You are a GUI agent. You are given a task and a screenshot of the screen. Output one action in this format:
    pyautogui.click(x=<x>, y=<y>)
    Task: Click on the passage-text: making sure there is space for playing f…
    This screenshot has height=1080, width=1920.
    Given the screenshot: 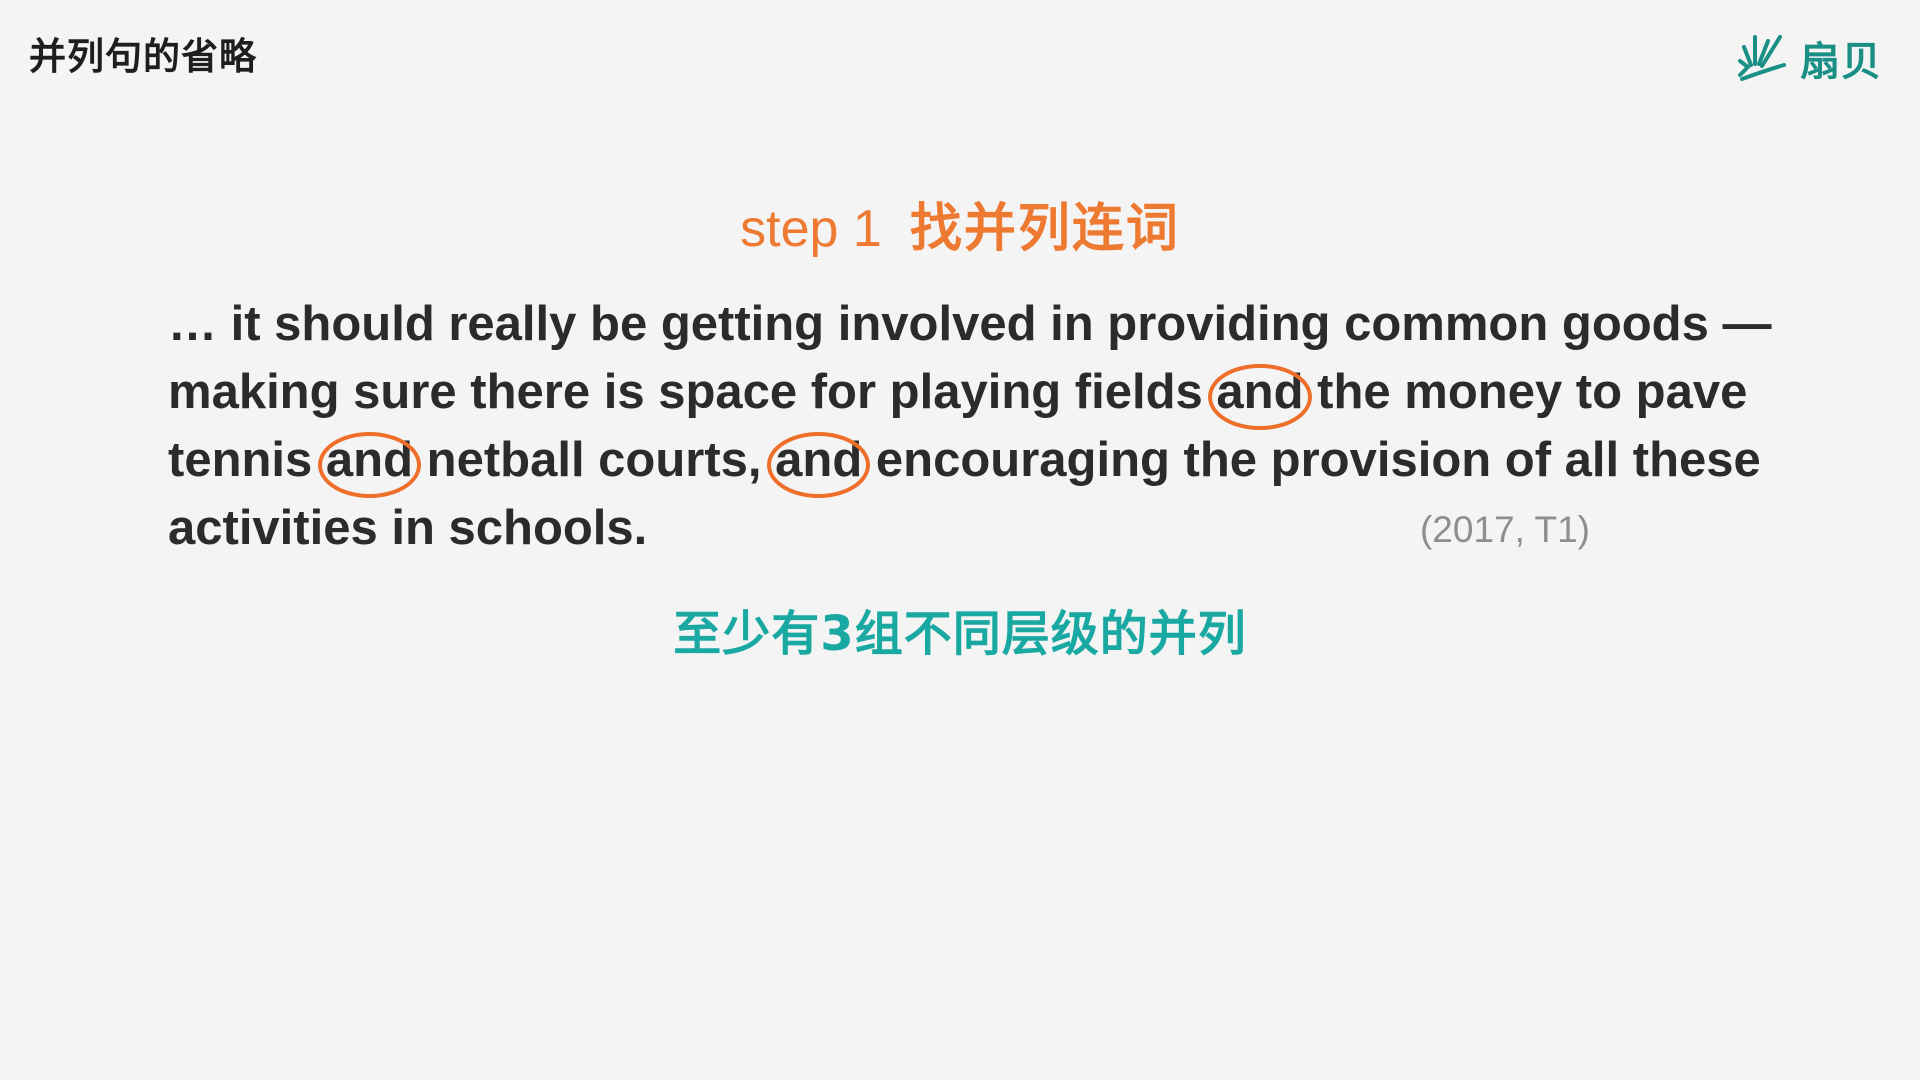 What is the action you would take?
    pyautogui.click(x=692, y=392)
    